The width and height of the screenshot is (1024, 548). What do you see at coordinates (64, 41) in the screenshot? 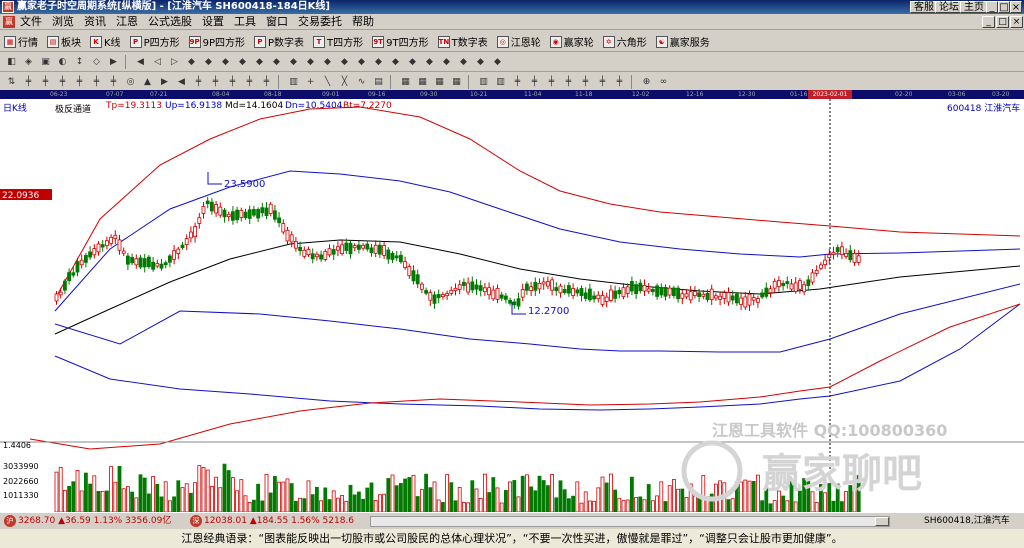
I see `toolbar-button-1: ▤ 板块` at bounding box center [64, 41].